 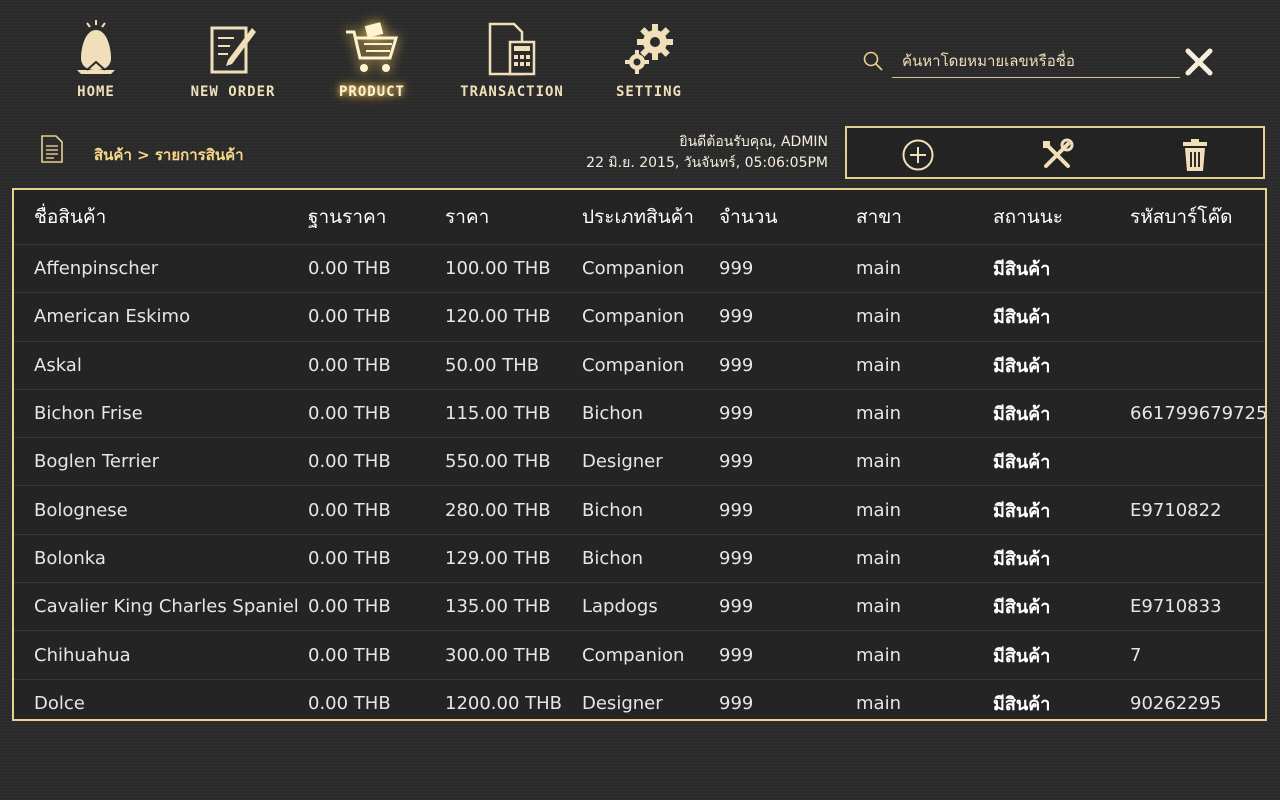 What do you see at coordinates (151, 365) in the screenshot?
I see `cell-product-name: Askal` at bounding box center [151, 365].